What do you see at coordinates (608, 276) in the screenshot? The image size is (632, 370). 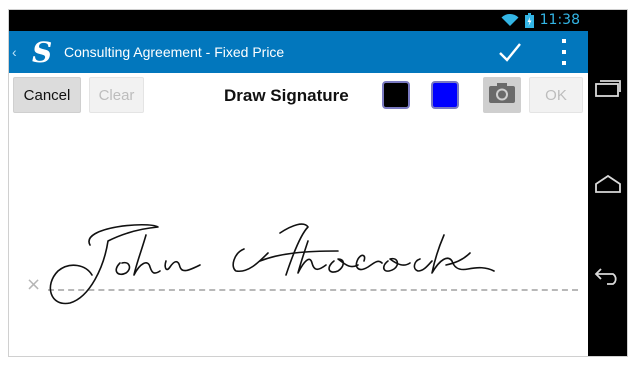 I see `back-icon` at bounding box center [608, 276].